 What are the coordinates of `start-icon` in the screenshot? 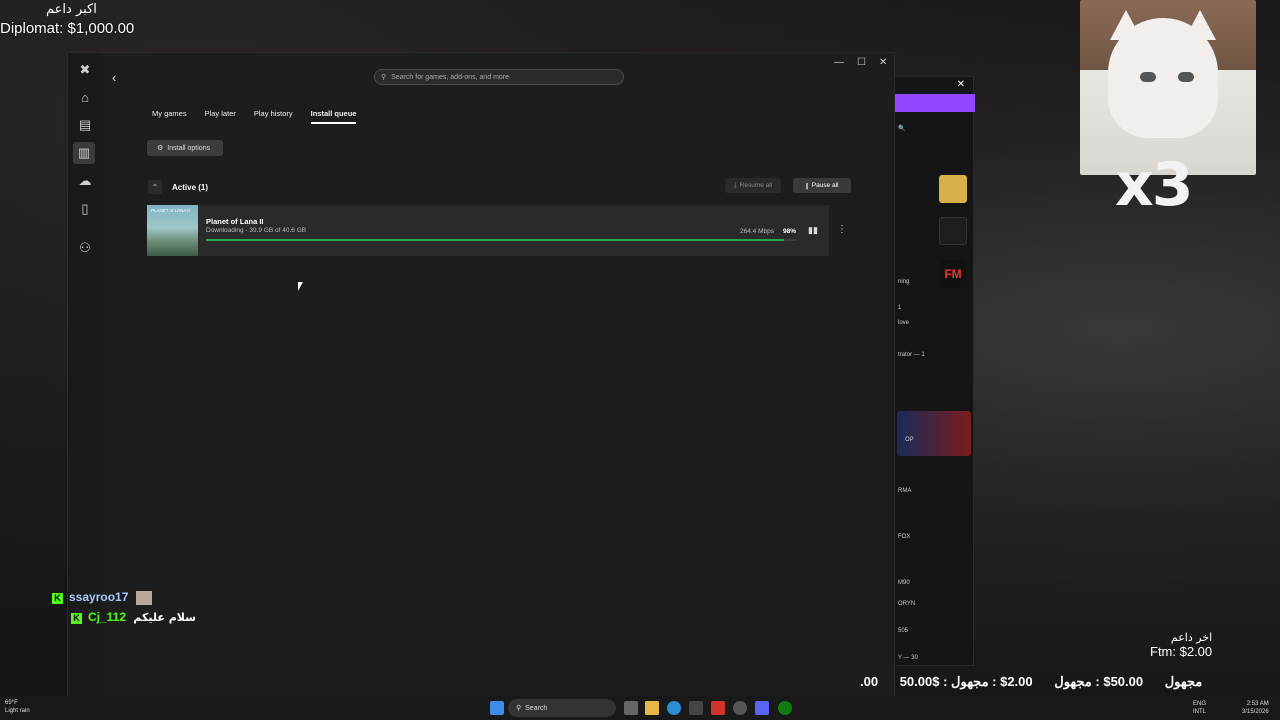 It's located at (497, 708).